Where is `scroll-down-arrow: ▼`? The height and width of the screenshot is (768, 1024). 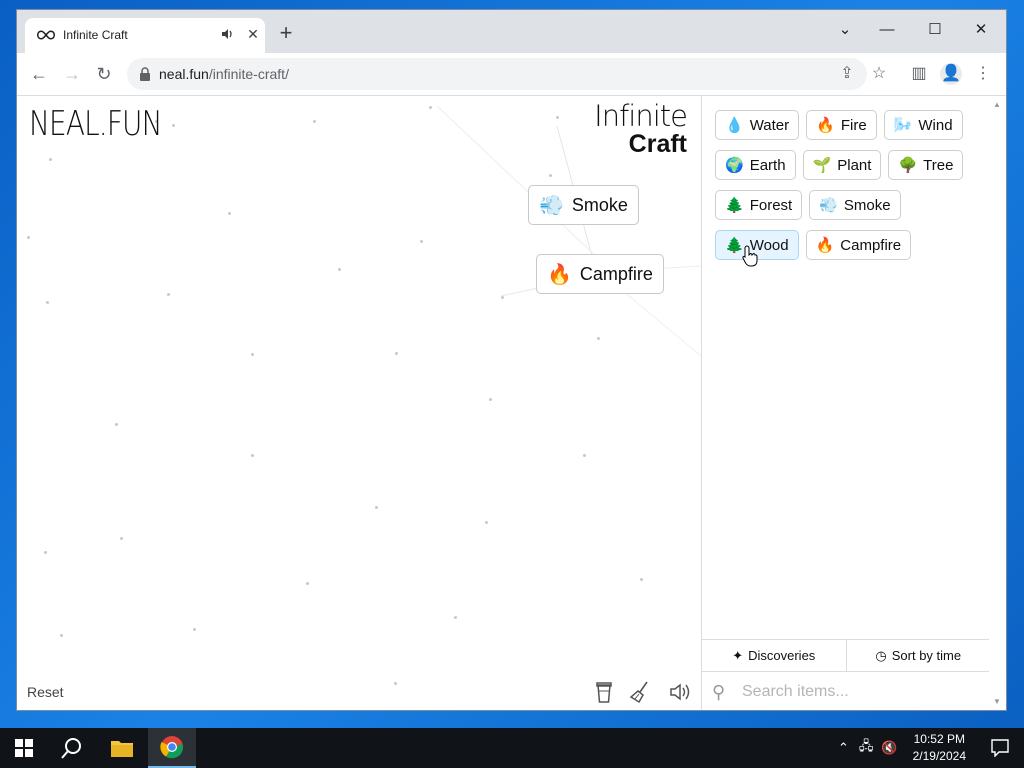
scroll-down-arrow: ▼ is located at coordinates (997, 701).